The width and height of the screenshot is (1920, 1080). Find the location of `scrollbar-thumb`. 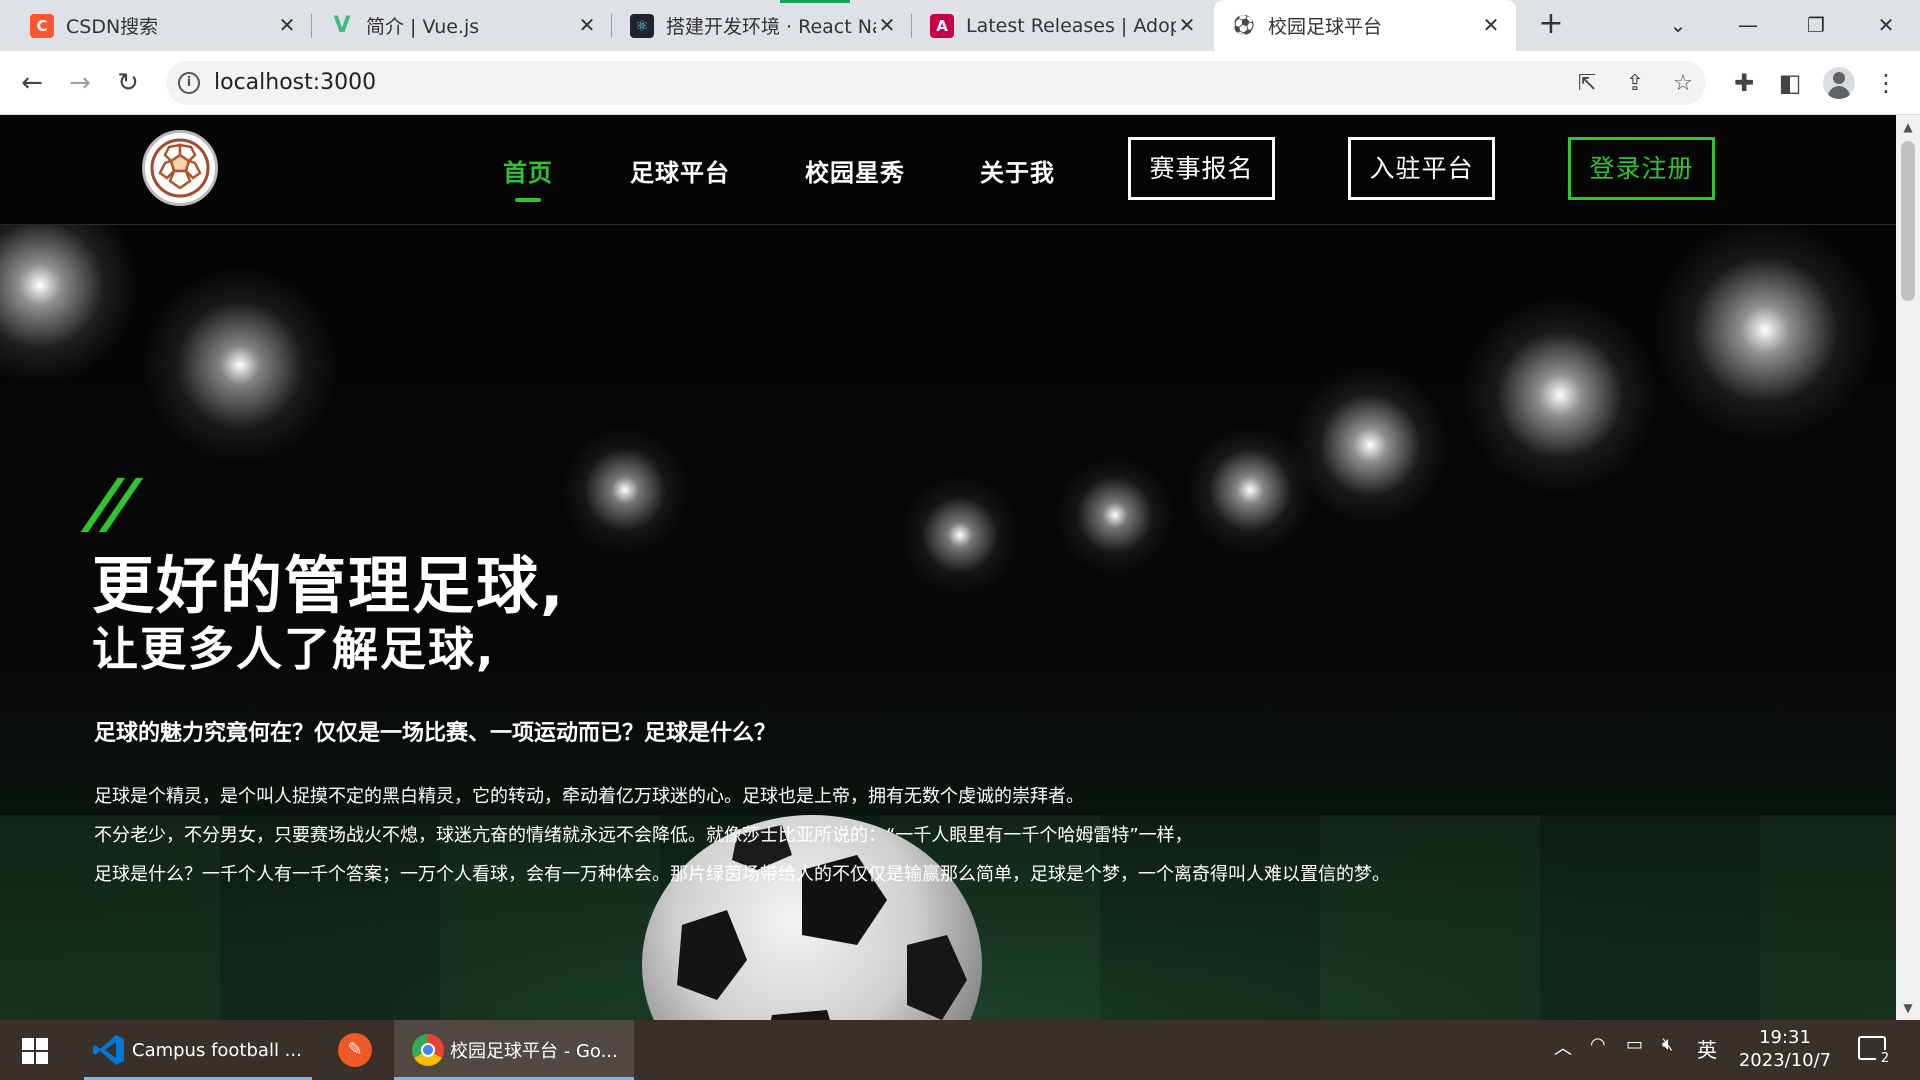

scrollbar-thumb is located at coordinates (1908, 221).